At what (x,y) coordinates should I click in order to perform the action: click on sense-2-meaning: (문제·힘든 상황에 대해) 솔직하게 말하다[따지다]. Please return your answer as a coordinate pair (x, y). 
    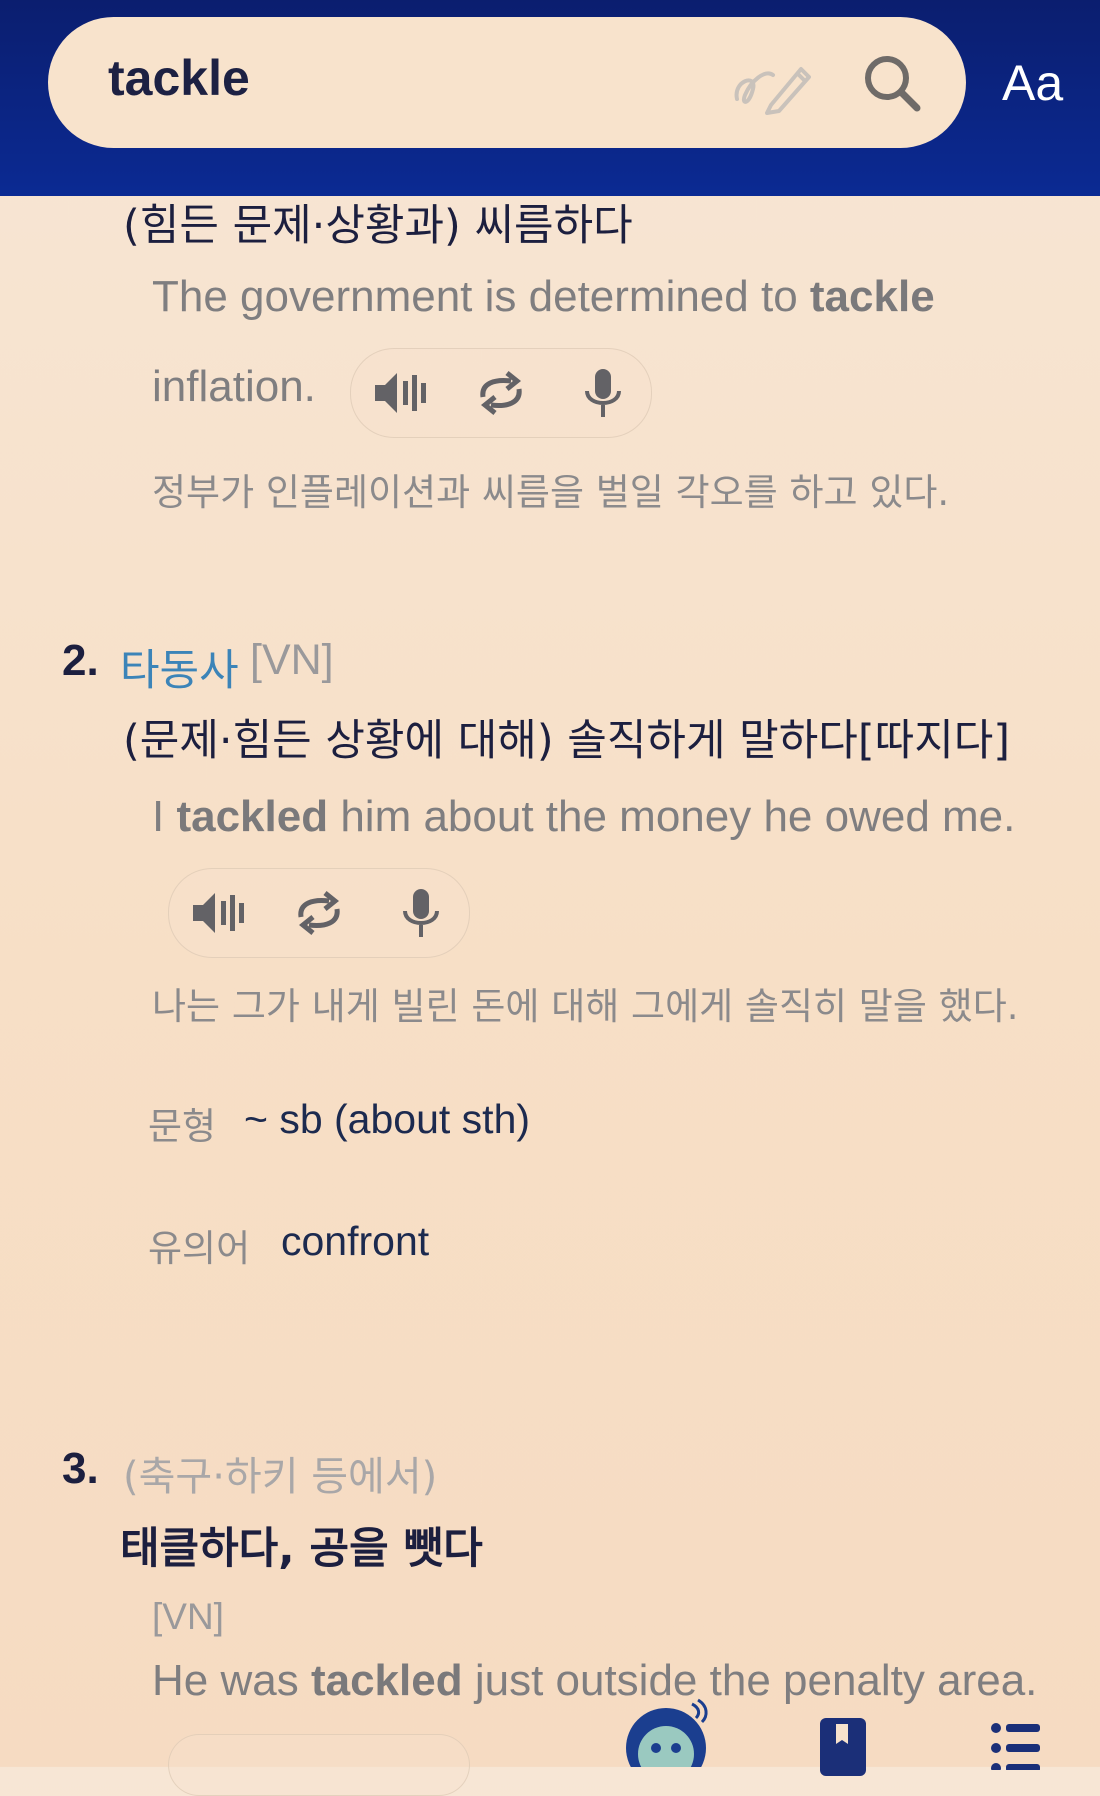
    Looking at the image, I should click on (567, 741).